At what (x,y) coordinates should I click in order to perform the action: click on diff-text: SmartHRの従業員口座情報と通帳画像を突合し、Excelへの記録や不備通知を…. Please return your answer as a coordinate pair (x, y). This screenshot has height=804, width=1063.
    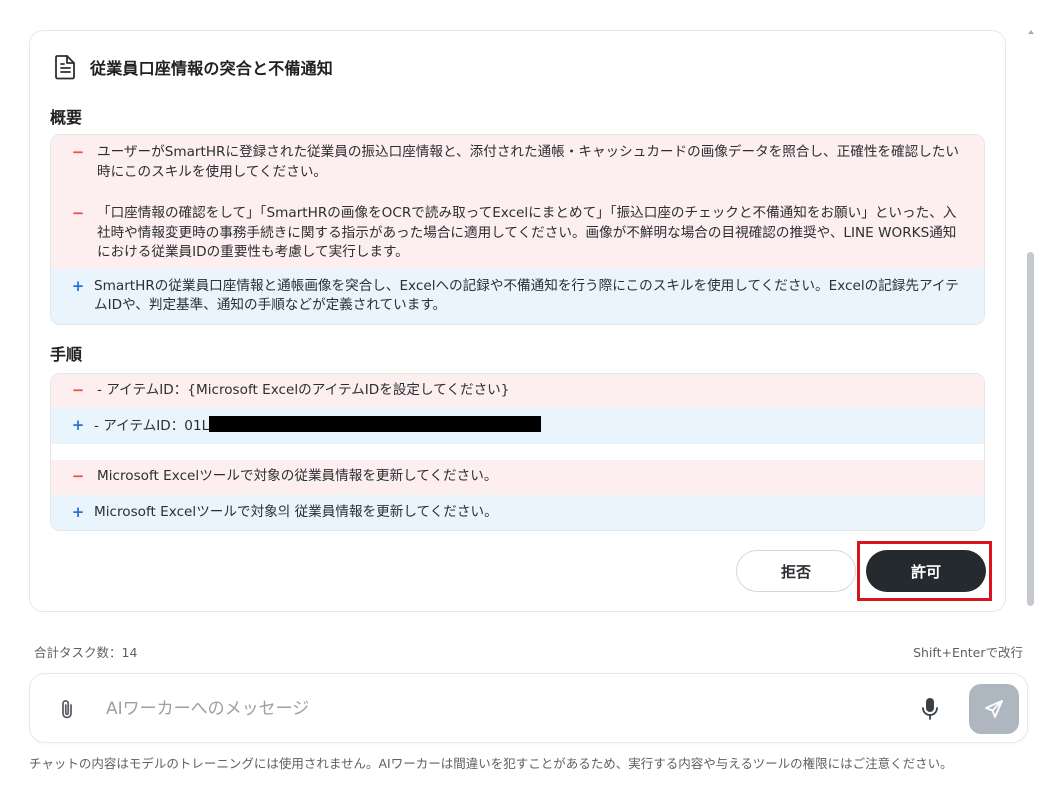
    Looking at the image, I should click on (526, 295).